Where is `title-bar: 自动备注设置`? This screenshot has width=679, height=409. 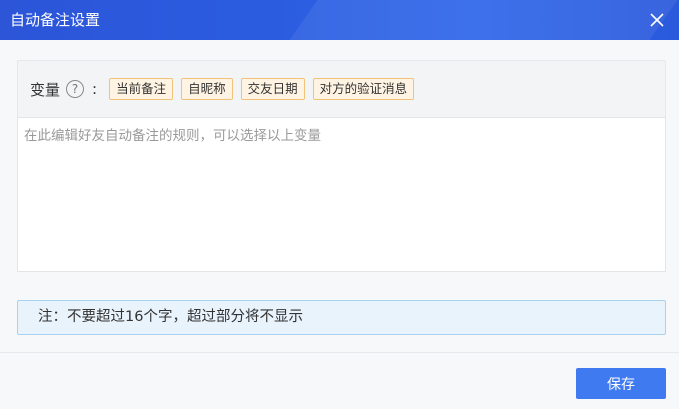
title-bar: 自动备注设置 is located at coordinates (339, 20).